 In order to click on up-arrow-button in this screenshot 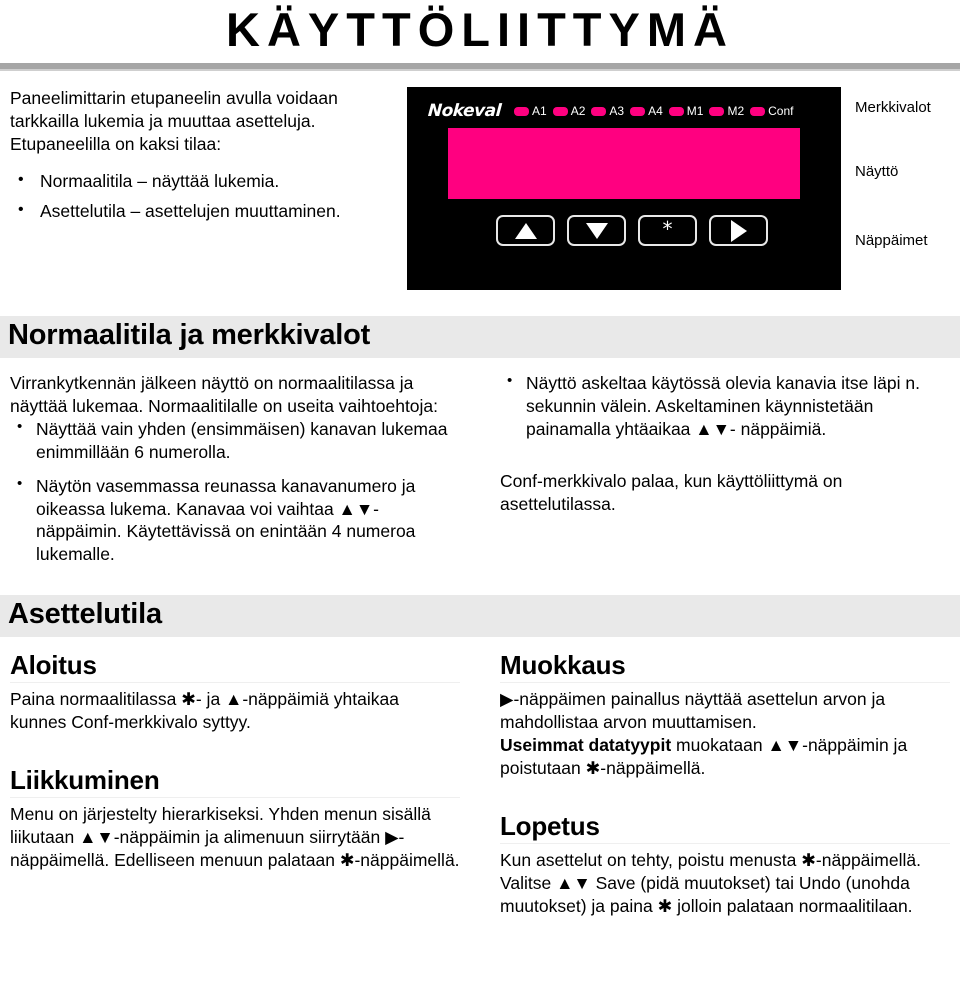, I will do `click(525, 230)`.